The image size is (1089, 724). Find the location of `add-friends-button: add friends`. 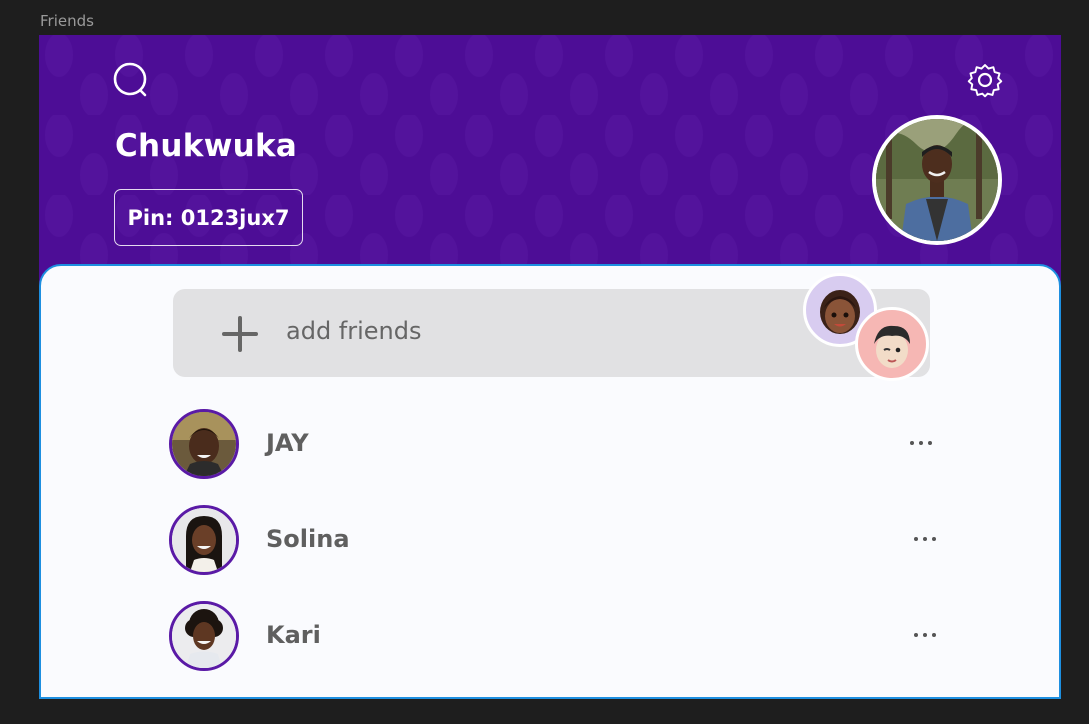

add-friends-button: add friends is located at coordinates (551, 327).